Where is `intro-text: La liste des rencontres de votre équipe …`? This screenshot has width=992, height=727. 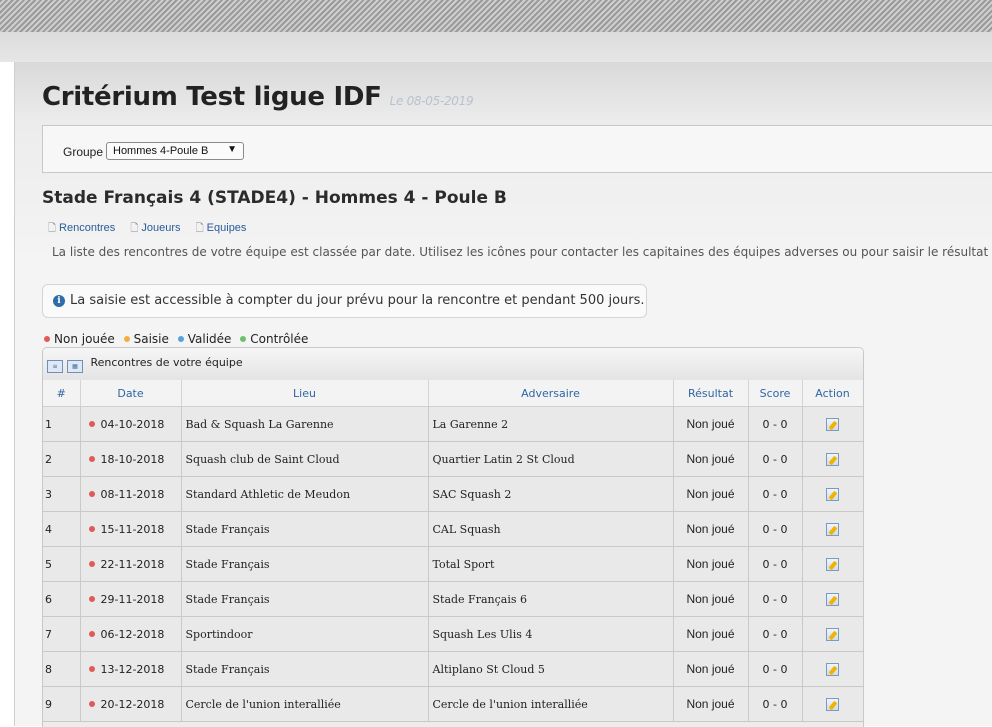
intro-text: La liste des rencontres de votre équipe … is located at coordinates (522, 252).